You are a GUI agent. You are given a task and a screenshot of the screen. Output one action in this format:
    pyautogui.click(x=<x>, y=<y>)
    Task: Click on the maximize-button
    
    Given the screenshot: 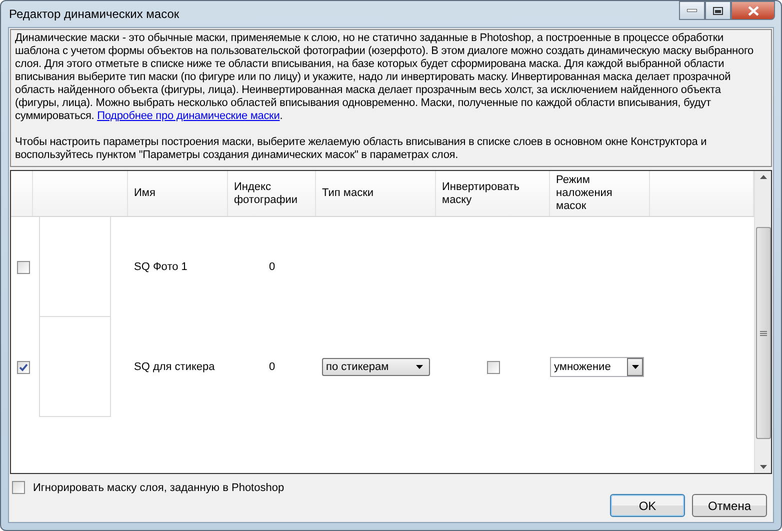 What is the action you would take?
    pyautogui.click(x=718, y=10)
    